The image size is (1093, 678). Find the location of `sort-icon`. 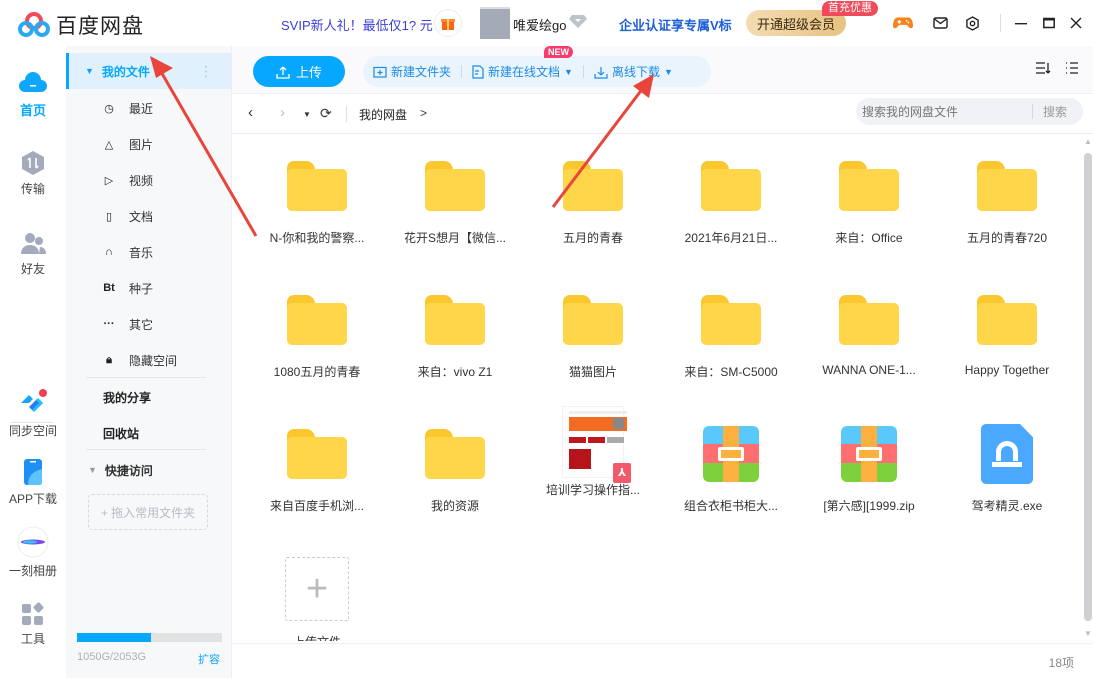

sort-icon is located at coordinates (1043, 68).